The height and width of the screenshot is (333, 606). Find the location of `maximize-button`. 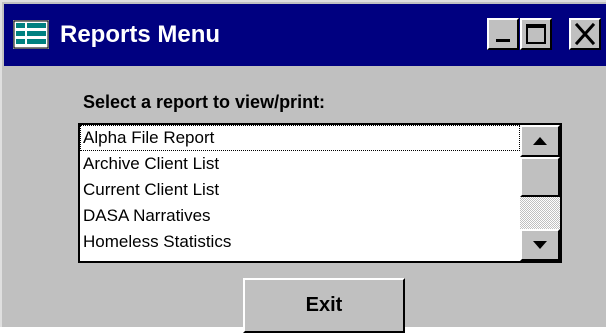

maximize-button is located at coordinates (536, 34).